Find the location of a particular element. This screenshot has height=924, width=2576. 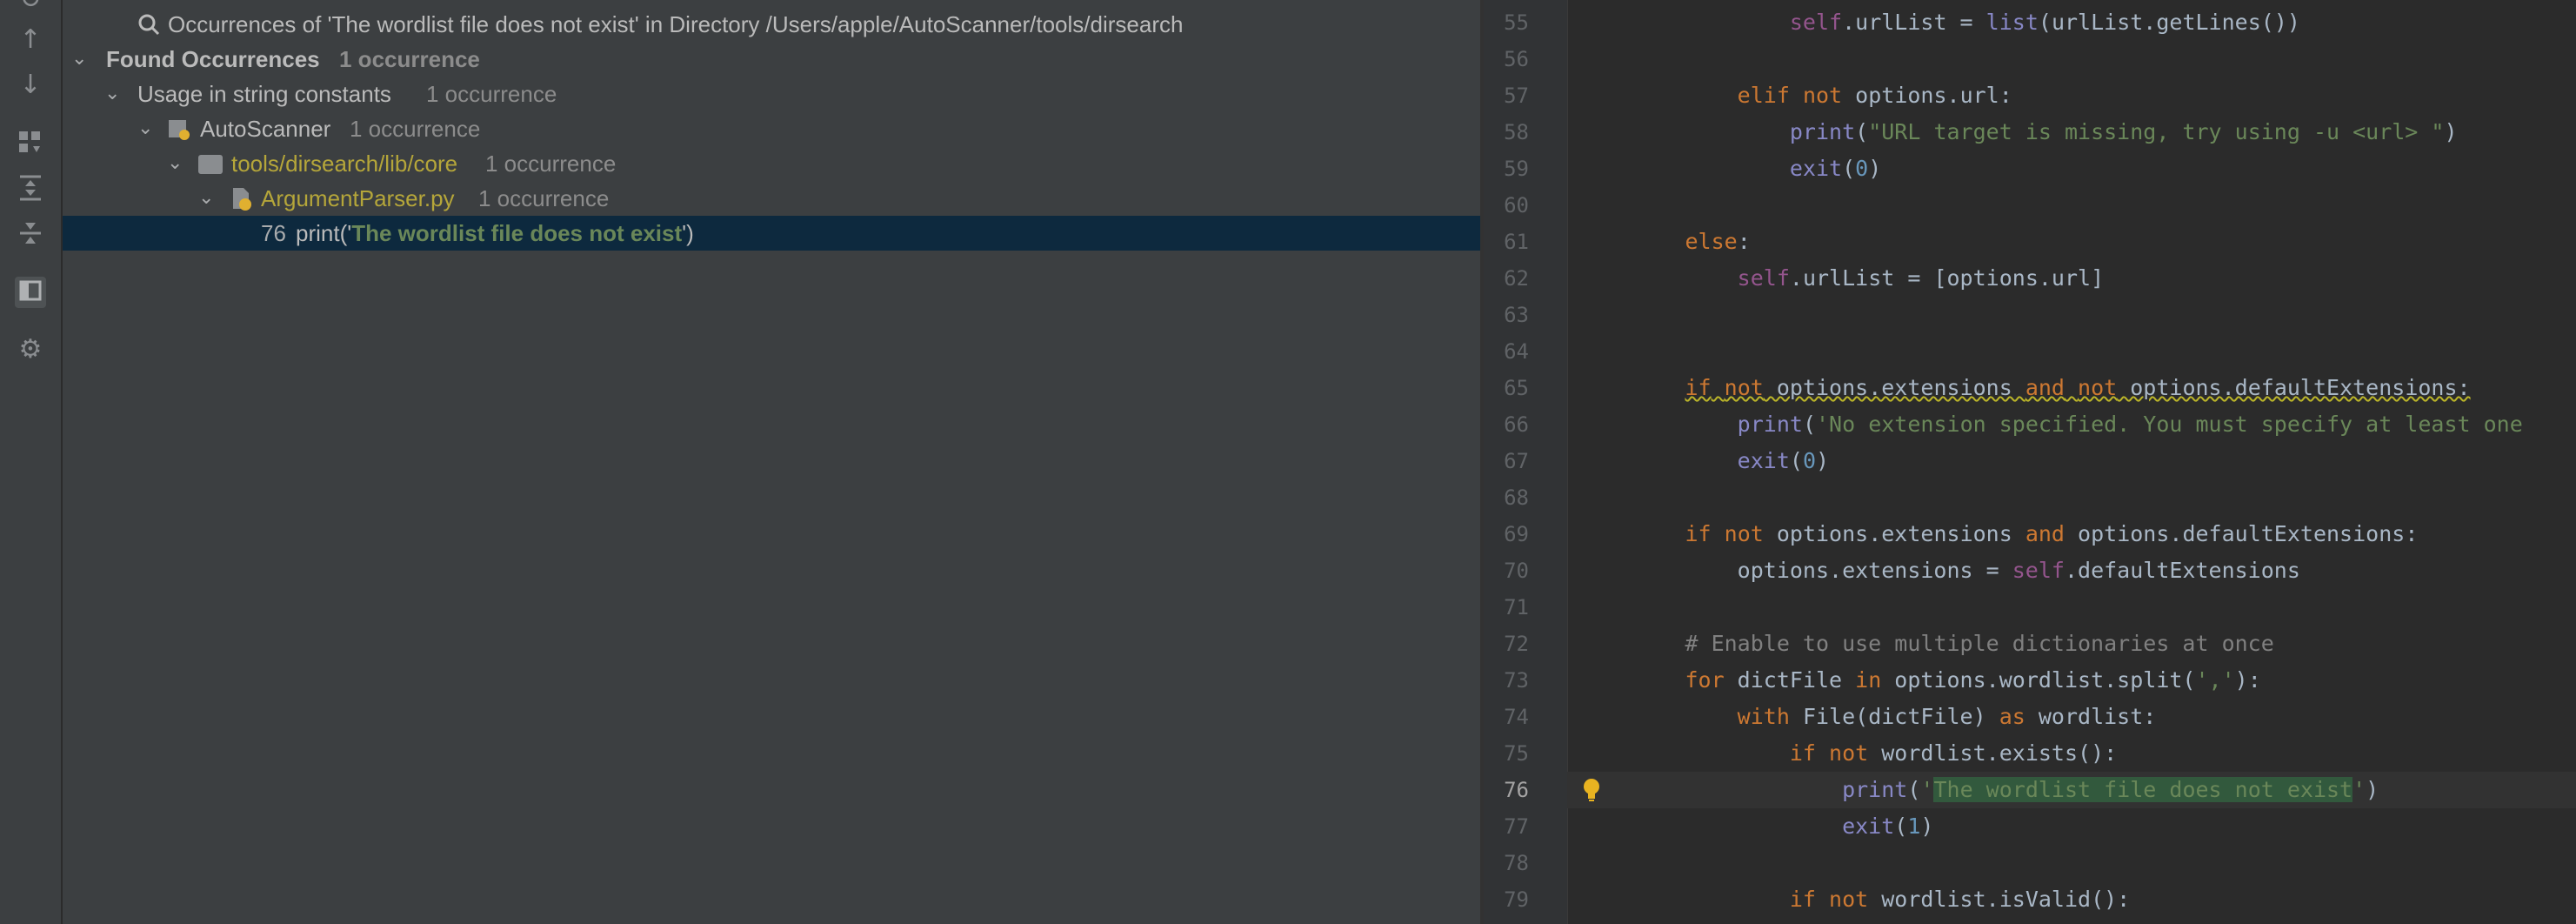

line-number: 73 is located at coordinates (1516, 680).